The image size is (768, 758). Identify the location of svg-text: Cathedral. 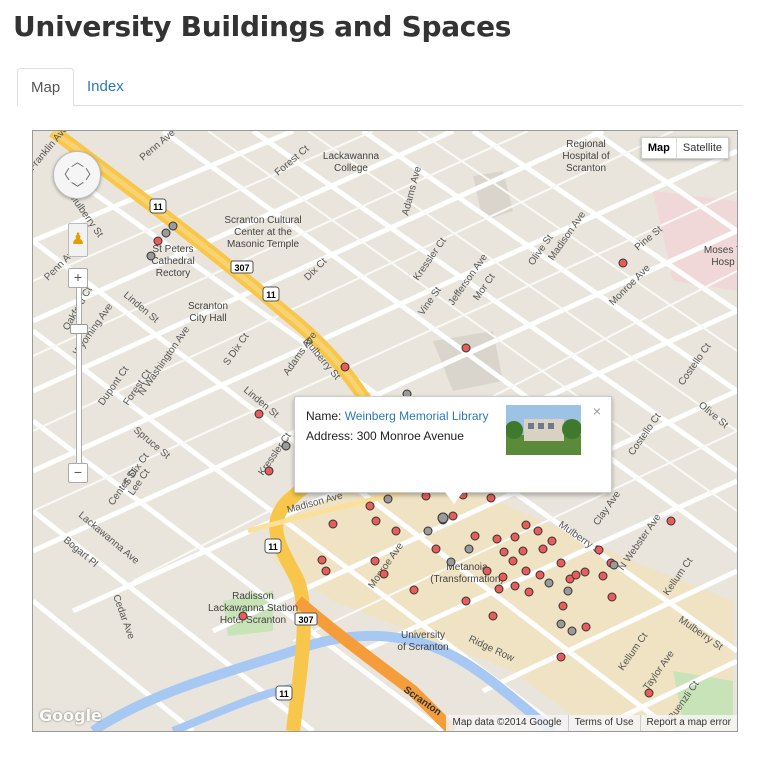
(172, 261).